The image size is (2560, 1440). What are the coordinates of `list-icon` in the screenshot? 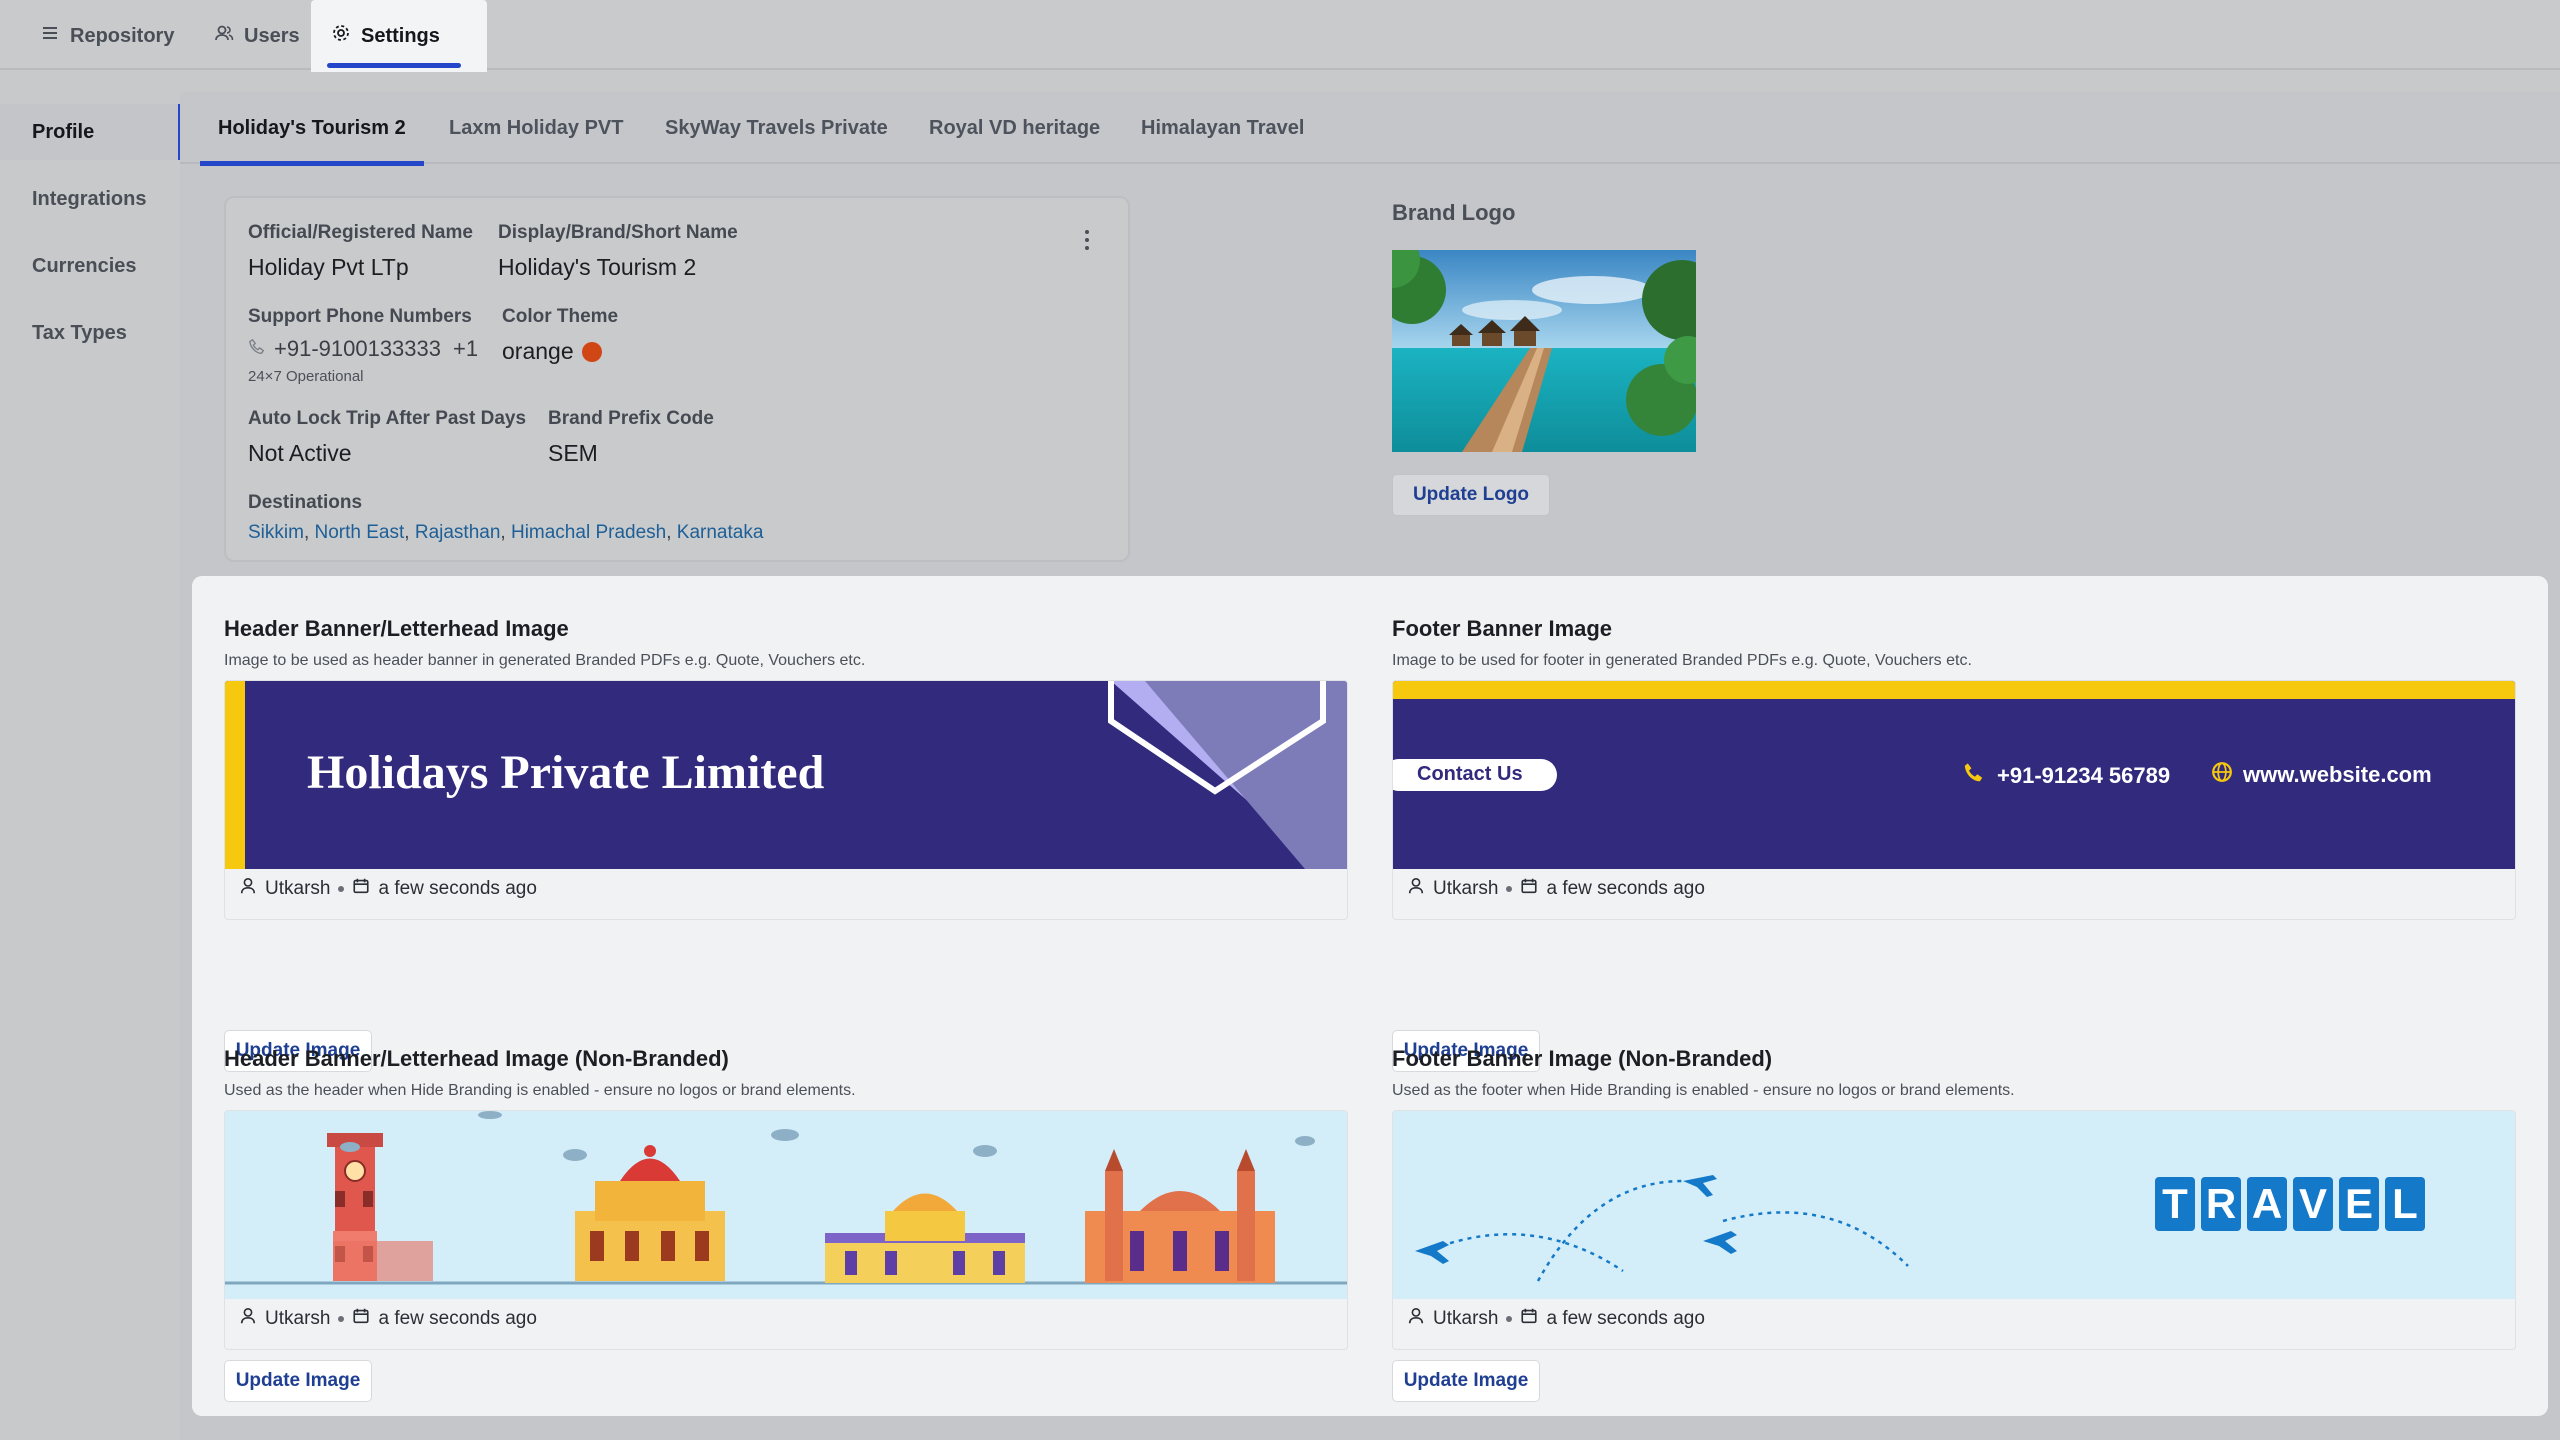 It's located at (50, 36).